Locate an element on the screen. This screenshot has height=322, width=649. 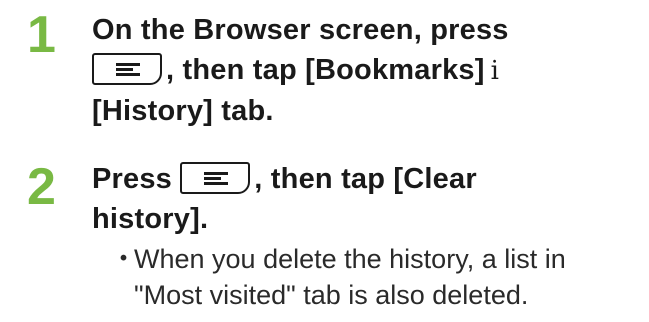
instruction-text: , then tap [Clear is located at coordinates (365, 179).